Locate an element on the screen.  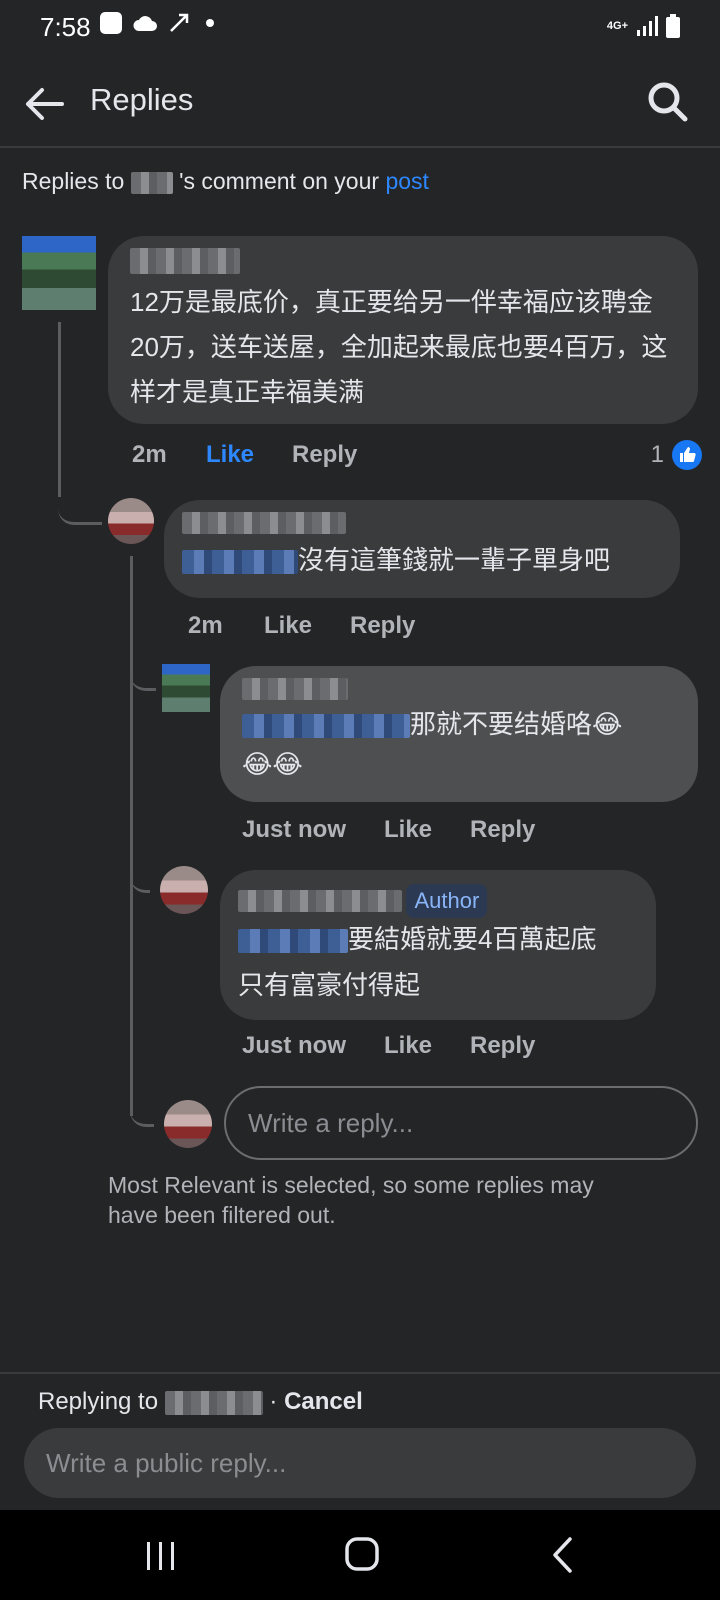
comment-bubble: 沒有這筆錢就一輩子單身吧 is located at coordinates (422, 549).